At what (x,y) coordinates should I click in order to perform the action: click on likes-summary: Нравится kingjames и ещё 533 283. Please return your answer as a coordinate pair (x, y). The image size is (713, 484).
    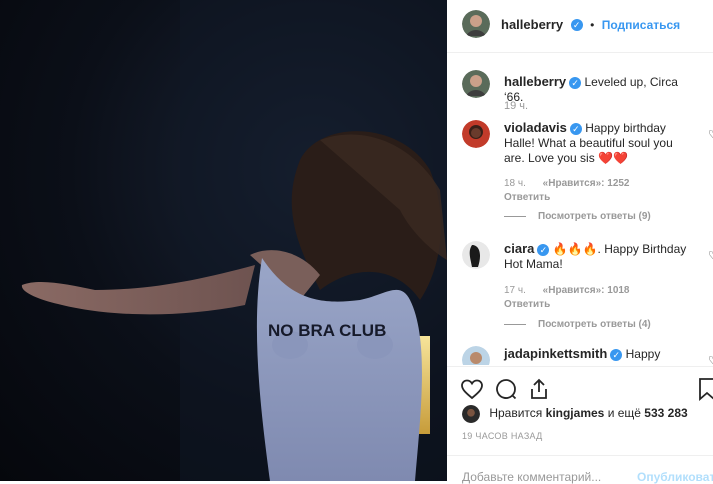
    Looking at the image, I should click on (575, 414).